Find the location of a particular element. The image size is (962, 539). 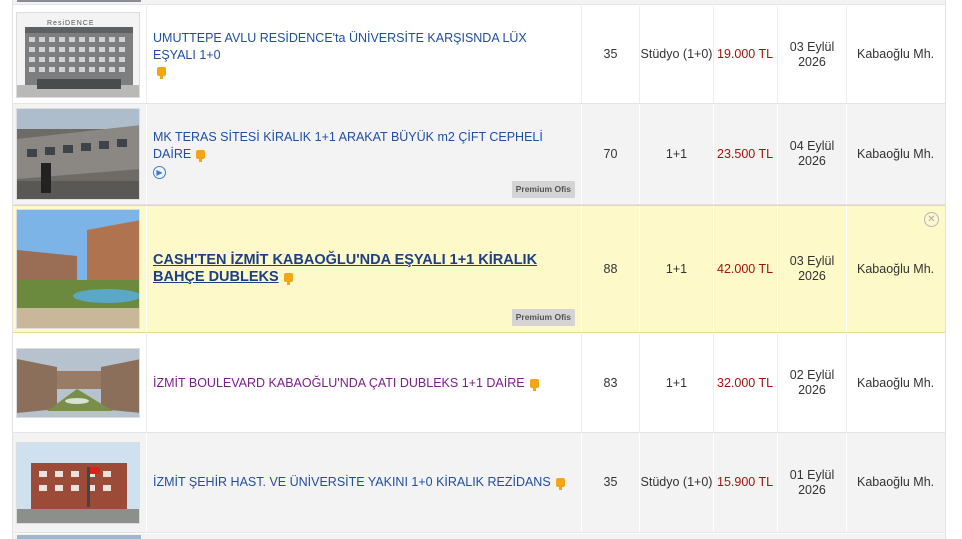

date-day: 01 Eylül is located at coordinates (812, 474).